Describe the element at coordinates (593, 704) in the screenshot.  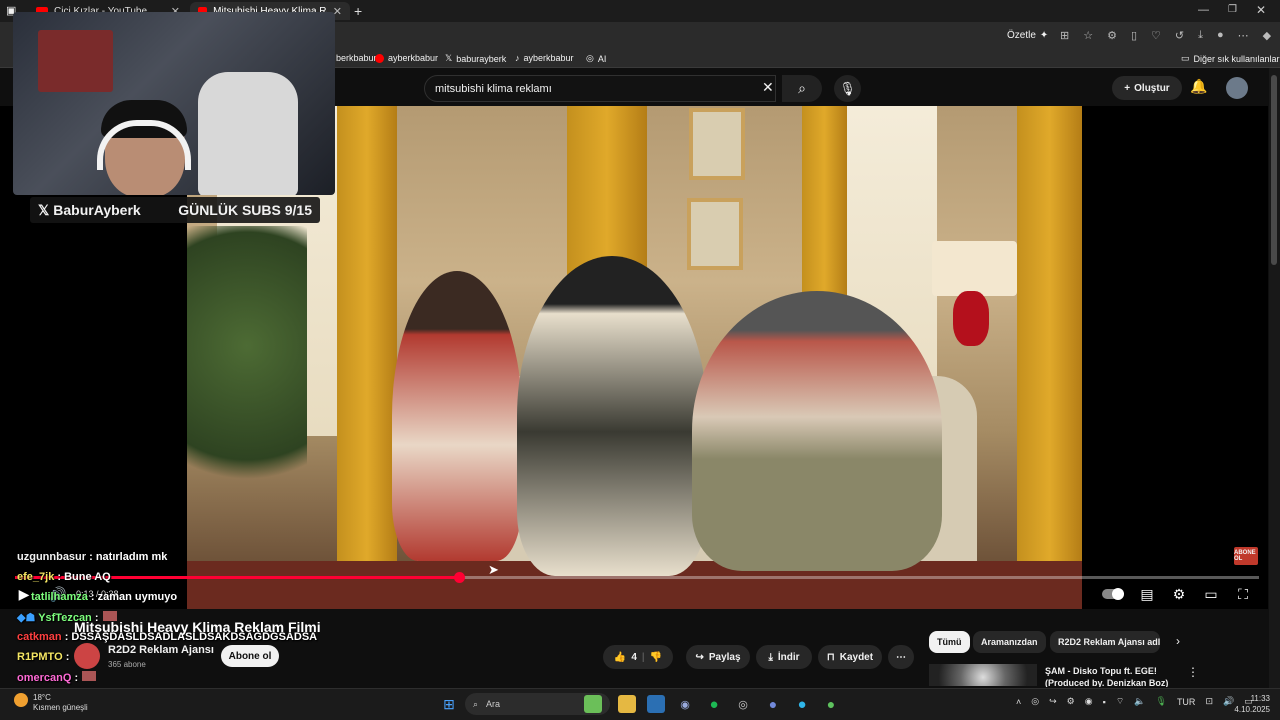
I see `search-highlight-icon` at that location.